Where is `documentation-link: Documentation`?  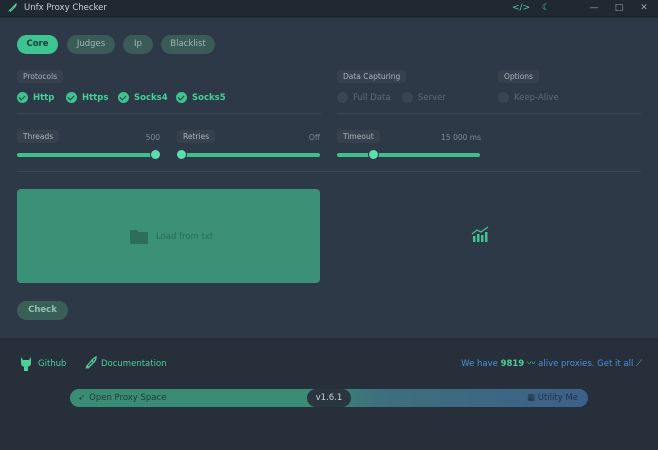 documentation-link: Documentation is located at coordinates (124, 363).